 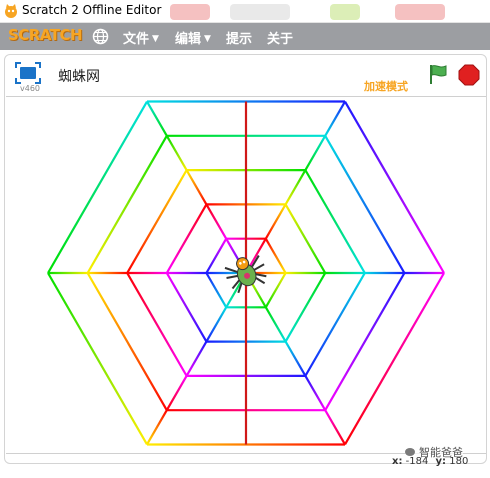 I want to click on menu-edit: 编辑 ▼, so click(x=193, y=37).